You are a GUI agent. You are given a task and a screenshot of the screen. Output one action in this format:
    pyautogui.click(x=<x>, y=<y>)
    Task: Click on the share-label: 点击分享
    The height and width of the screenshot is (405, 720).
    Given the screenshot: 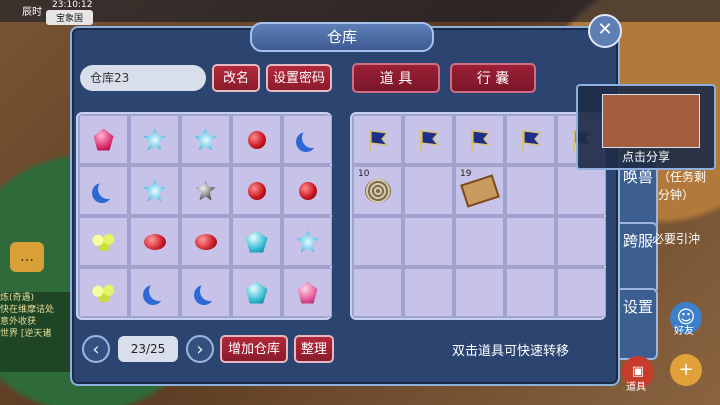 What is the action you would take?
    pyautogui.click(x=645, y=157)
    